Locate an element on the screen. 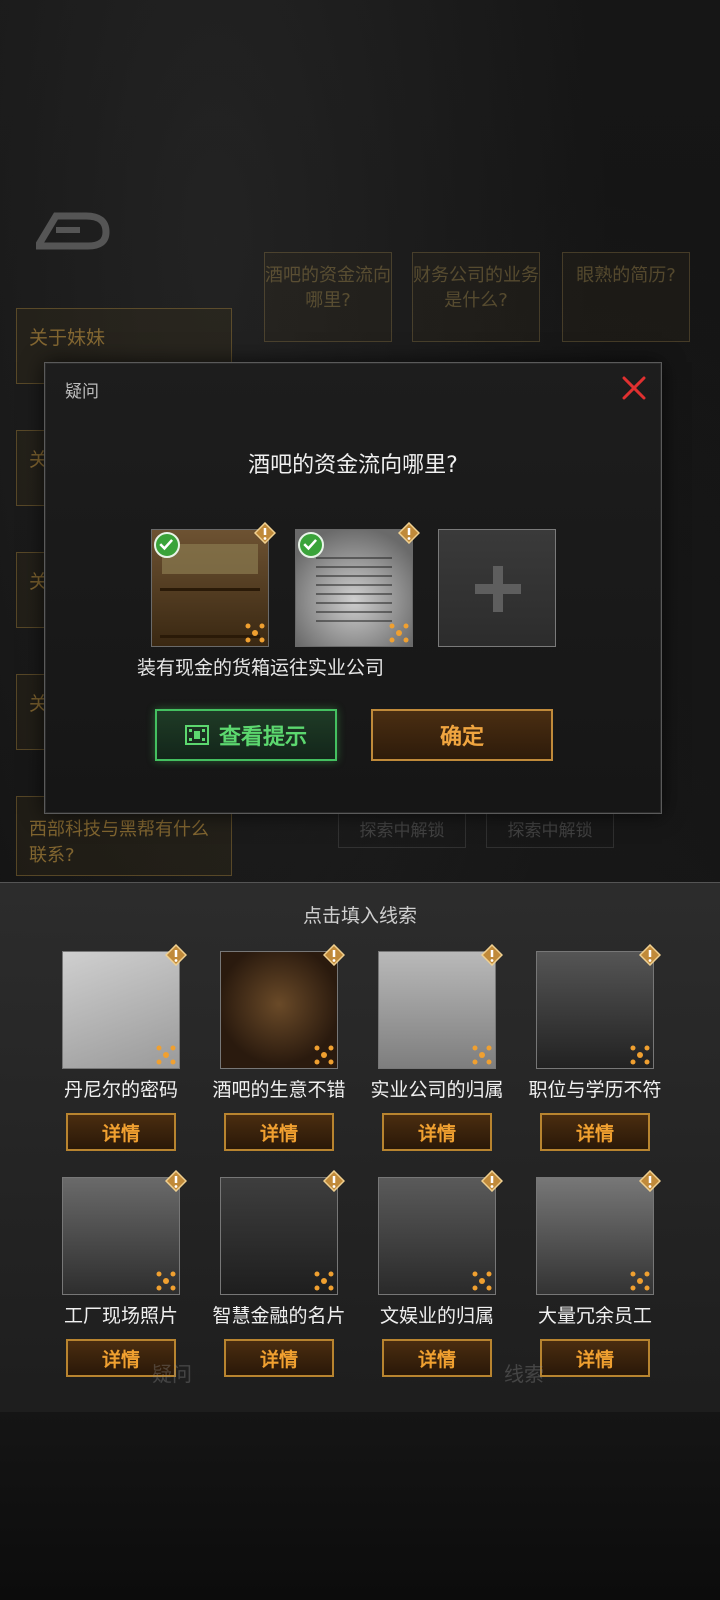  clue-name: 酒吧的生意不错 is located at coordinates (279, 1090).